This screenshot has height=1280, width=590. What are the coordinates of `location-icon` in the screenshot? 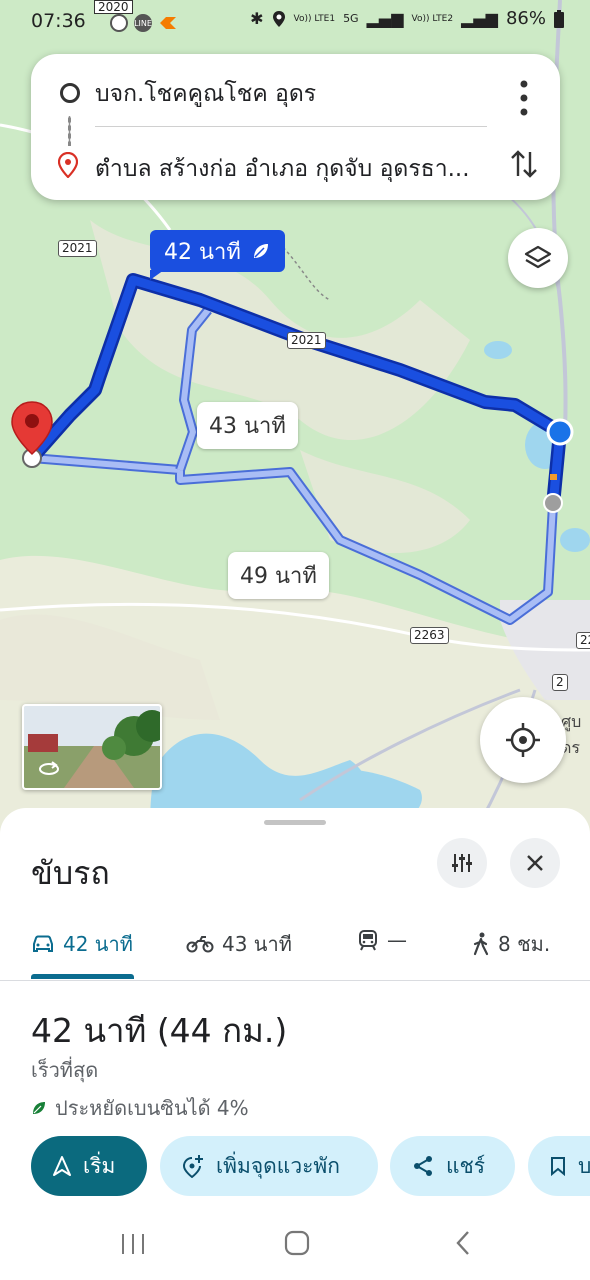 It's located at (278, 18).